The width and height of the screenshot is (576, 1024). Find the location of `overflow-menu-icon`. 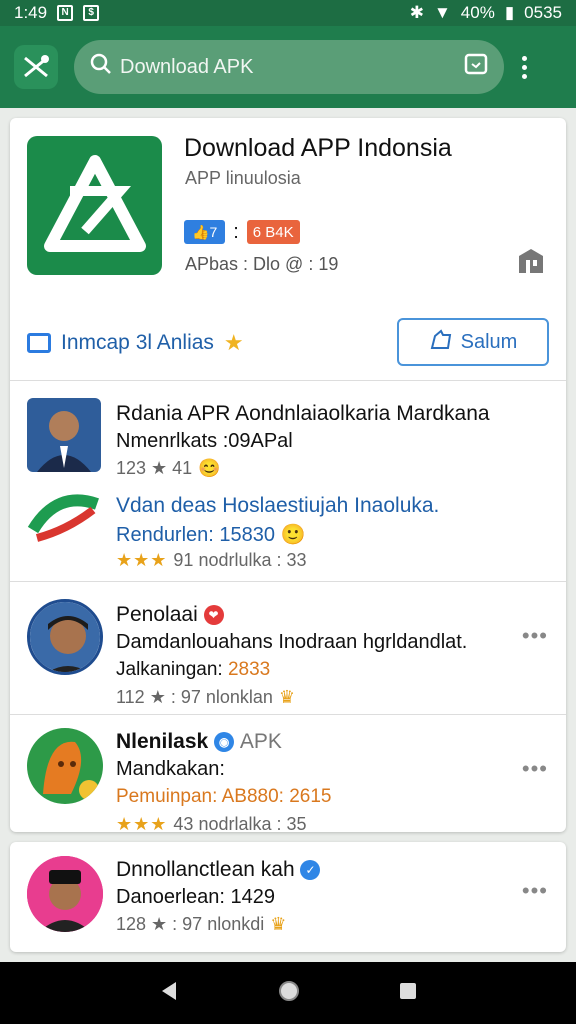

overflow-menu-icon is located at coordinates (524, 67).